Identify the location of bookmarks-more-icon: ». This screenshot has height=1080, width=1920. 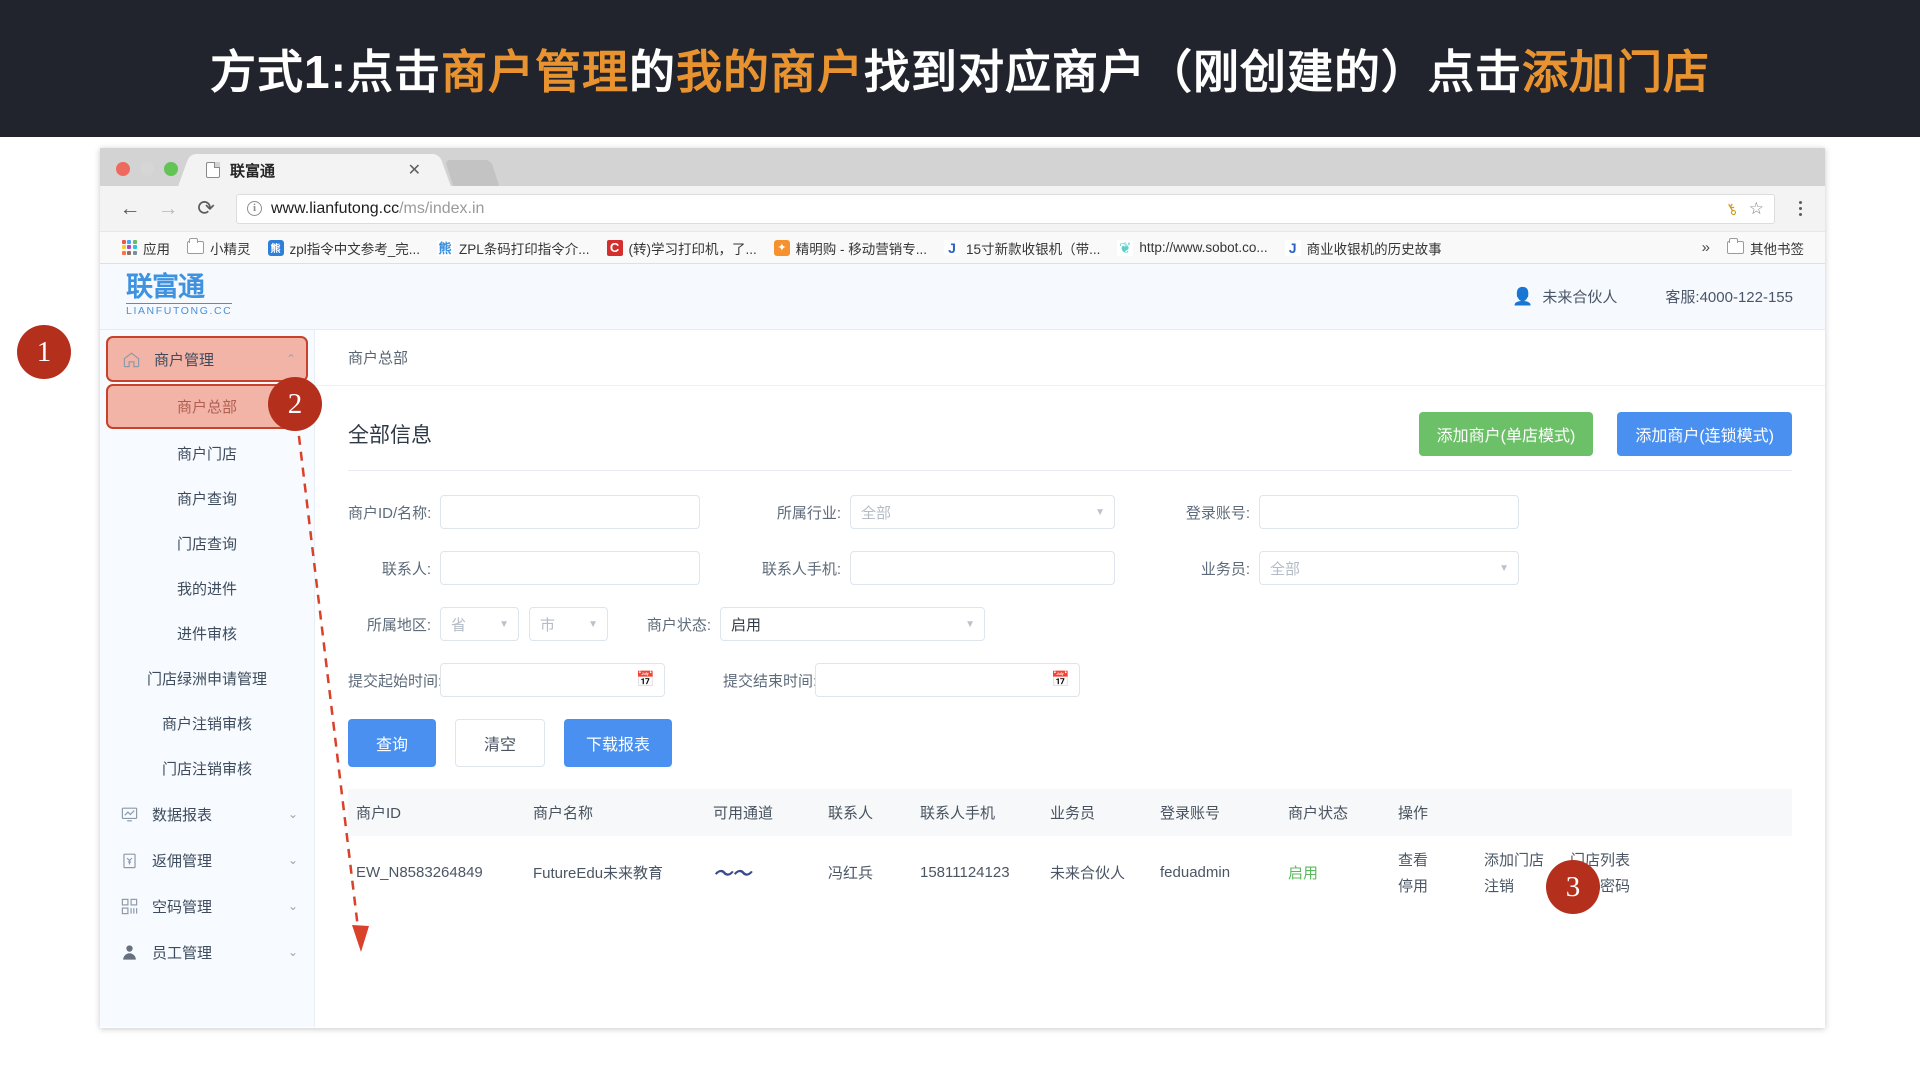
(1706, 247).